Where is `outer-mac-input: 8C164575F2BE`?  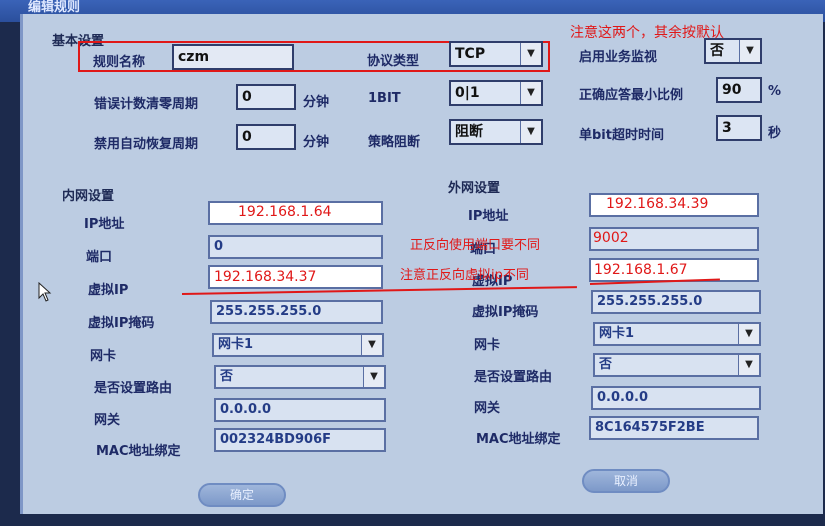 outer-mac-input: 8C164575F2BE is located at coordinates (674, 428).